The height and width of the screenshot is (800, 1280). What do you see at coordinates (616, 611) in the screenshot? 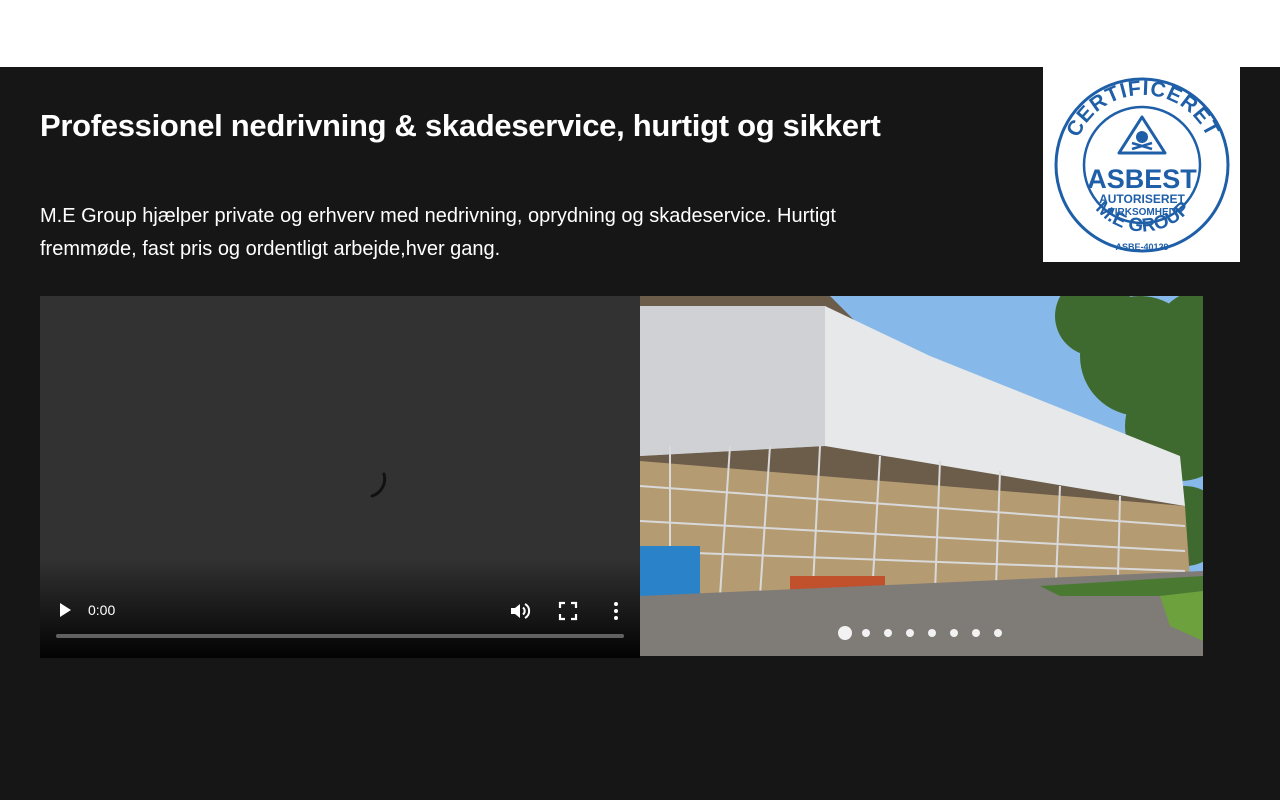
I see `more-options-icon` at bounding box center [616, 611].